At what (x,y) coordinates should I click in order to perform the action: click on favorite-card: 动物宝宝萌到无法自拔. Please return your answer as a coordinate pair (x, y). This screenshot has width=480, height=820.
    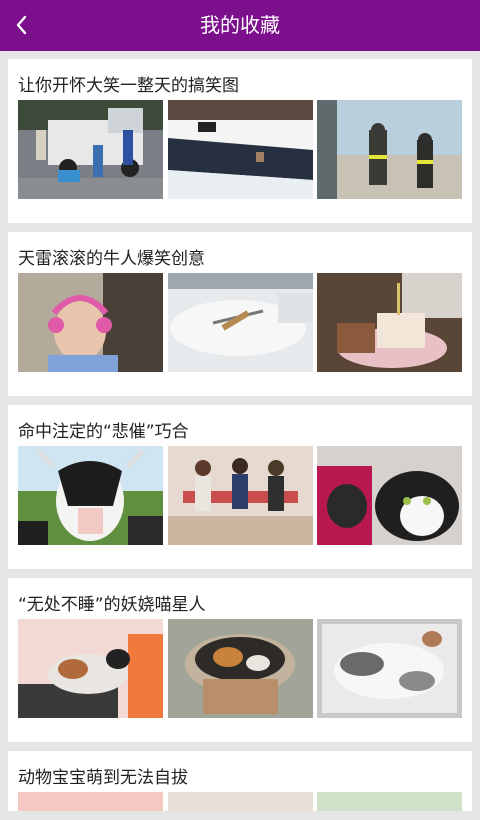
    Looking at the image, I should click on (240, 781).